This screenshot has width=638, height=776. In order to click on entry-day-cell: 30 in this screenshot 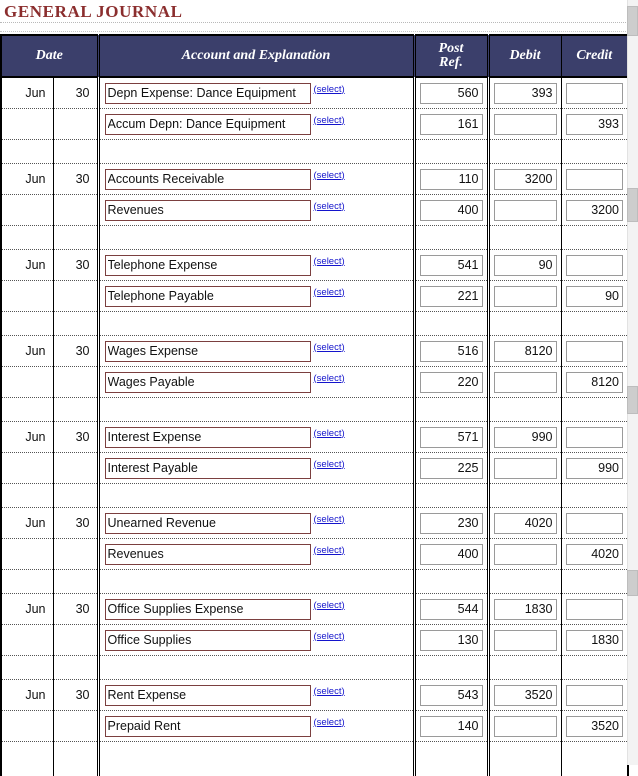, I will do `click(75, 179)`.